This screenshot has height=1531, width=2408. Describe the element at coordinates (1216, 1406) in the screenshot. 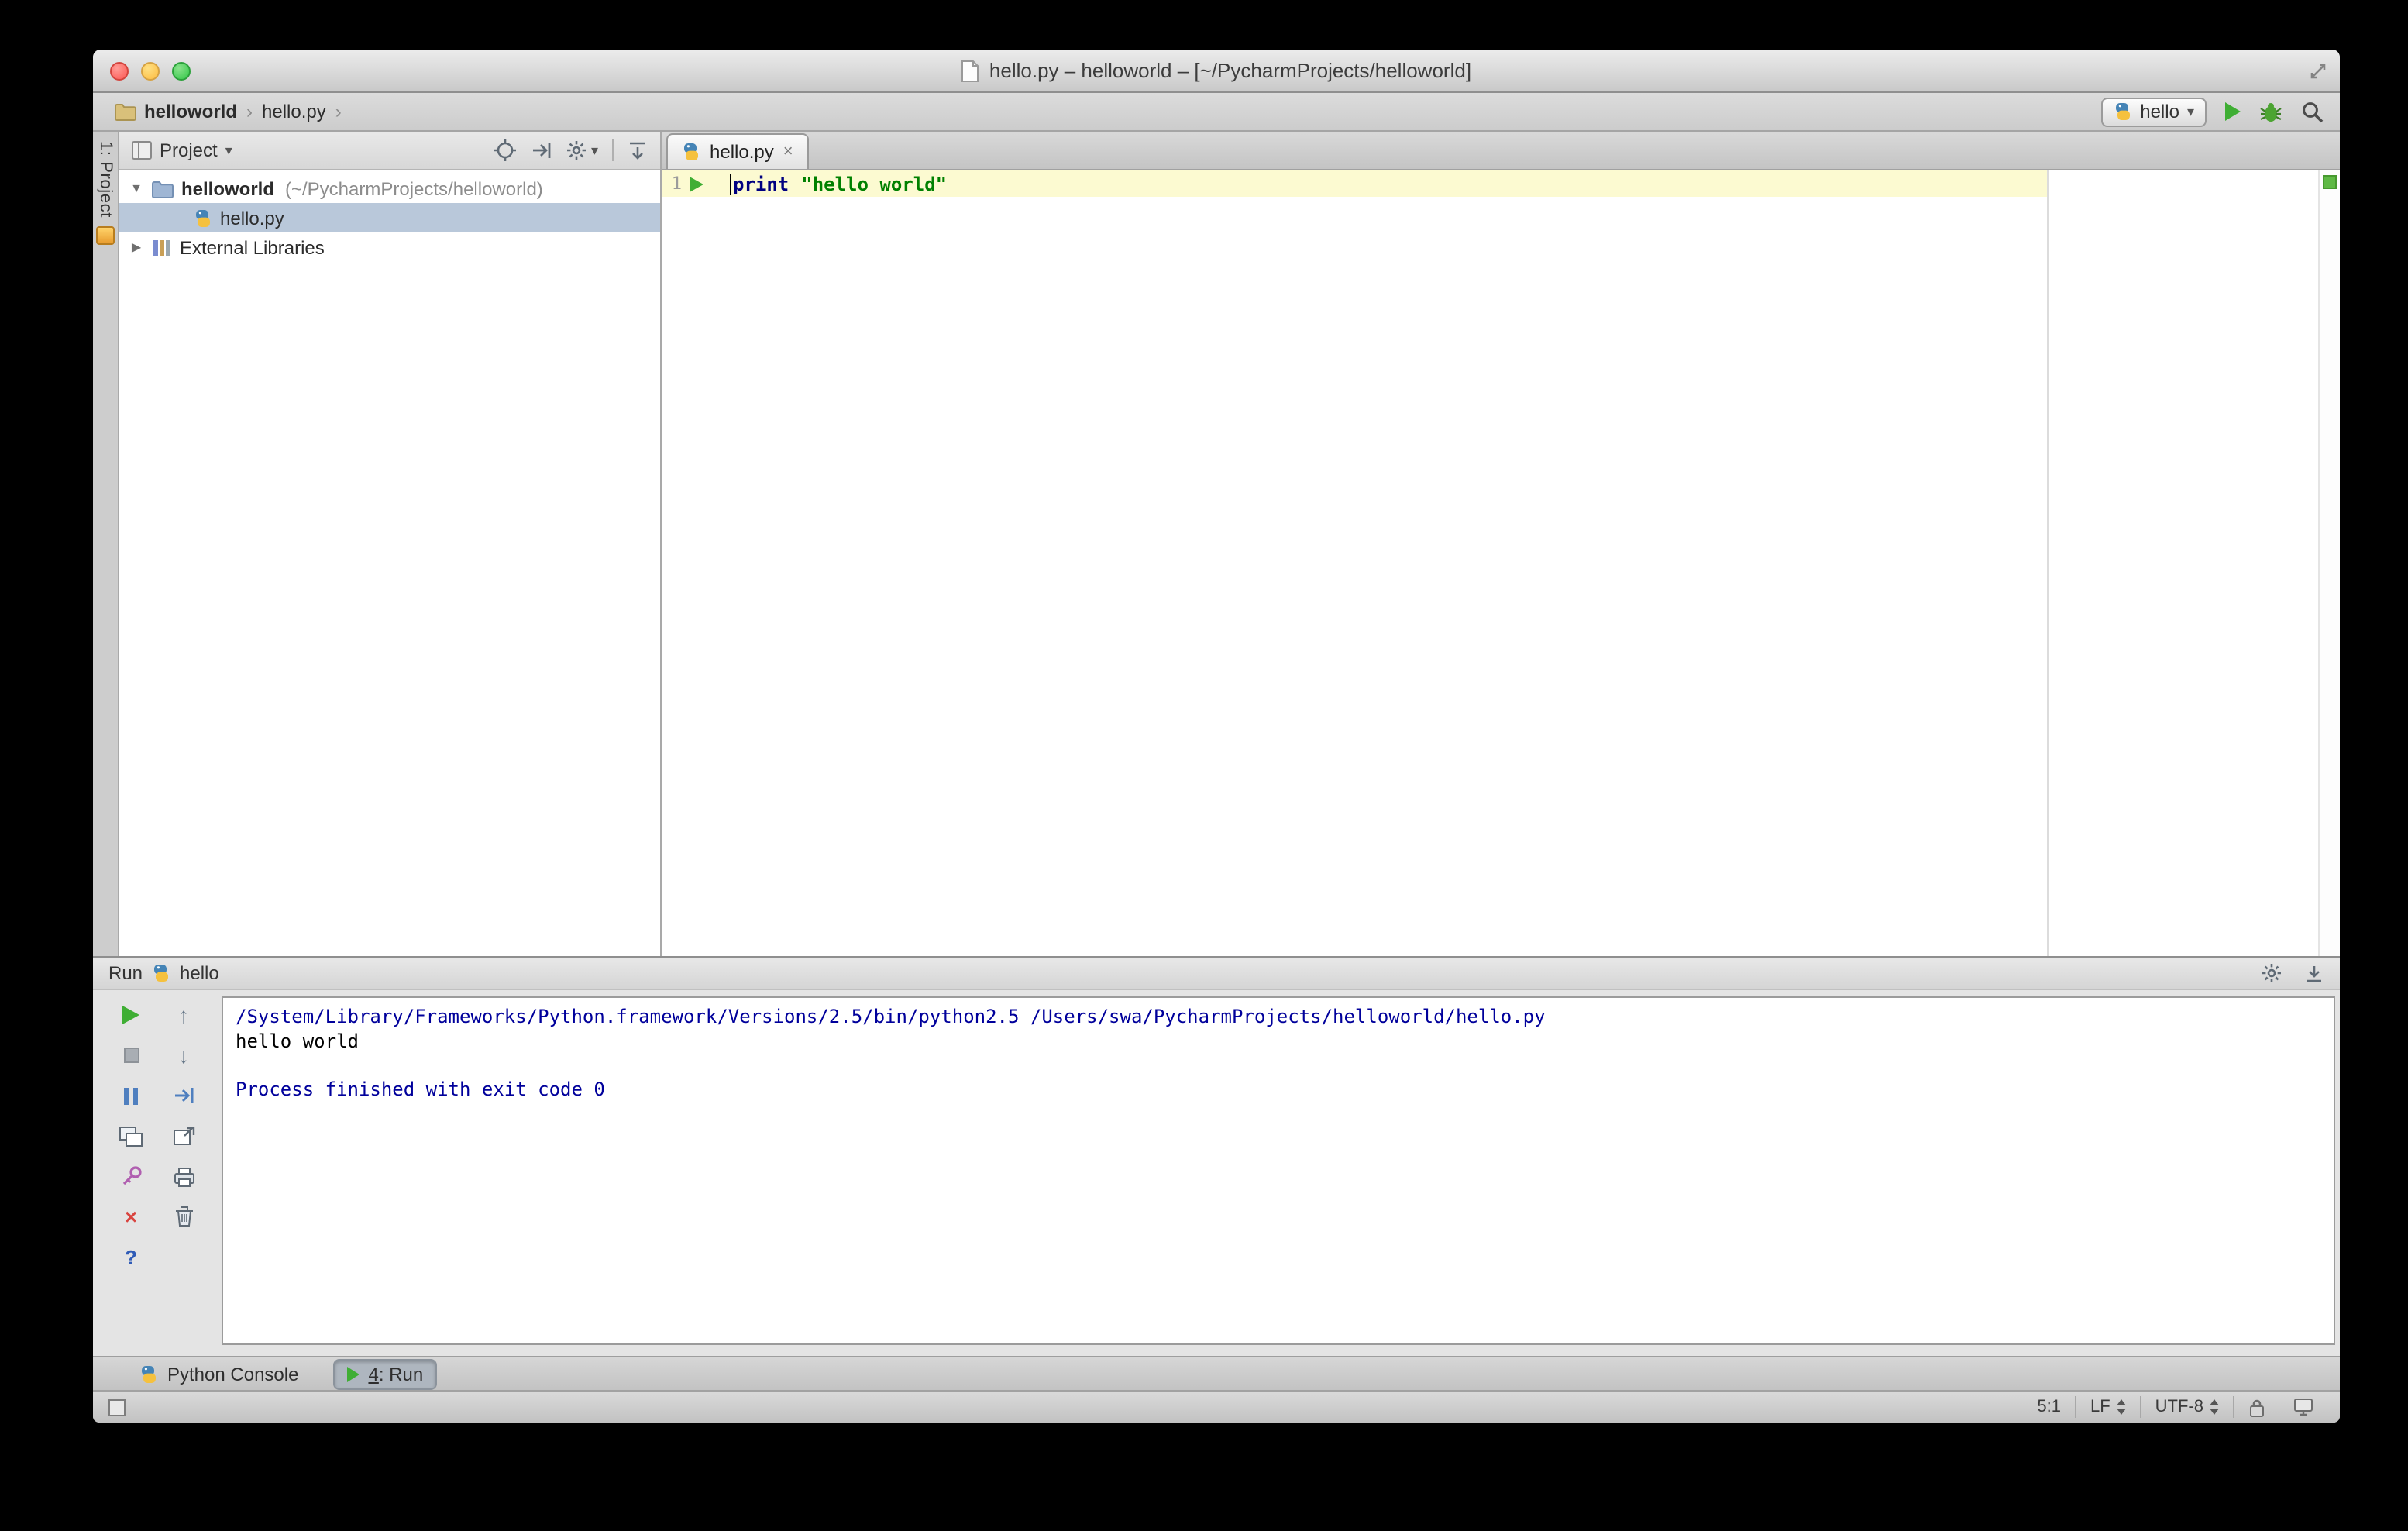

I see `status-bar: 5:1 LF UTF-8` at that location.